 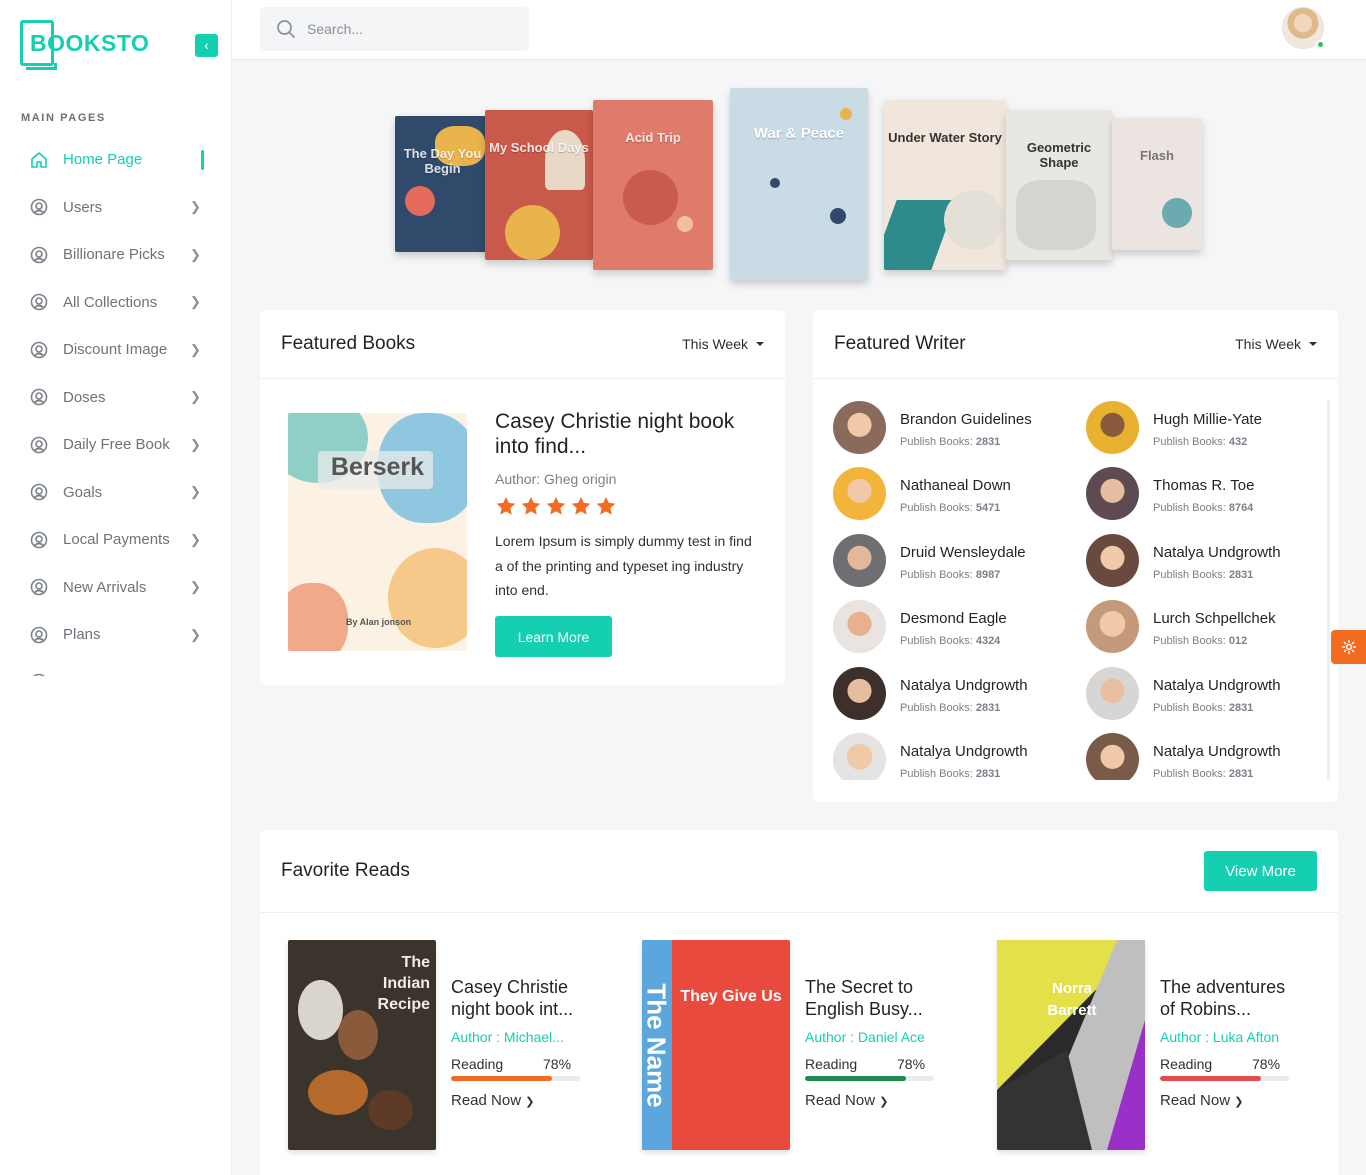 I want to click on dropdown-label: This Week, so click(x=715, y=344).